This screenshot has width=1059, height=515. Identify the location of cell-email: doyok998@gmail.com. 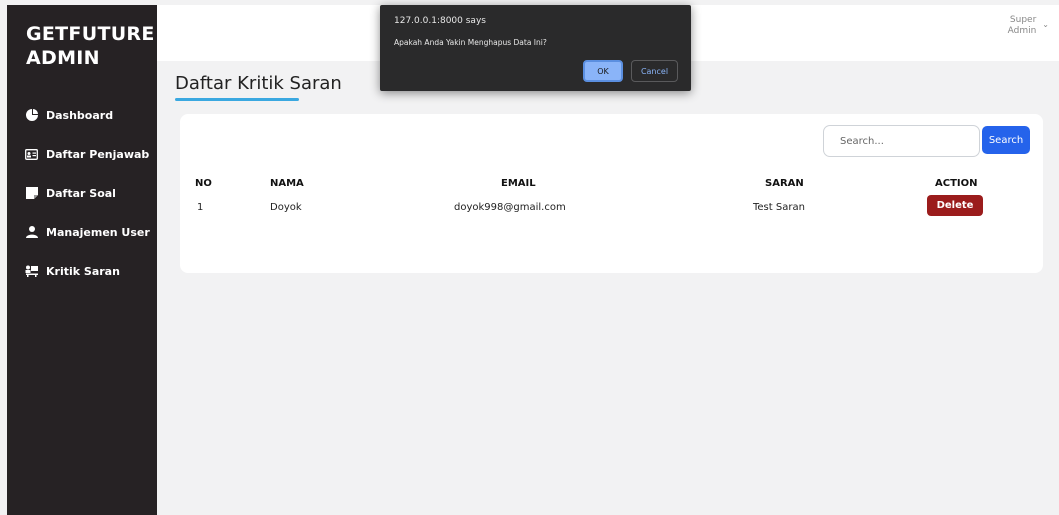
(510, 207).